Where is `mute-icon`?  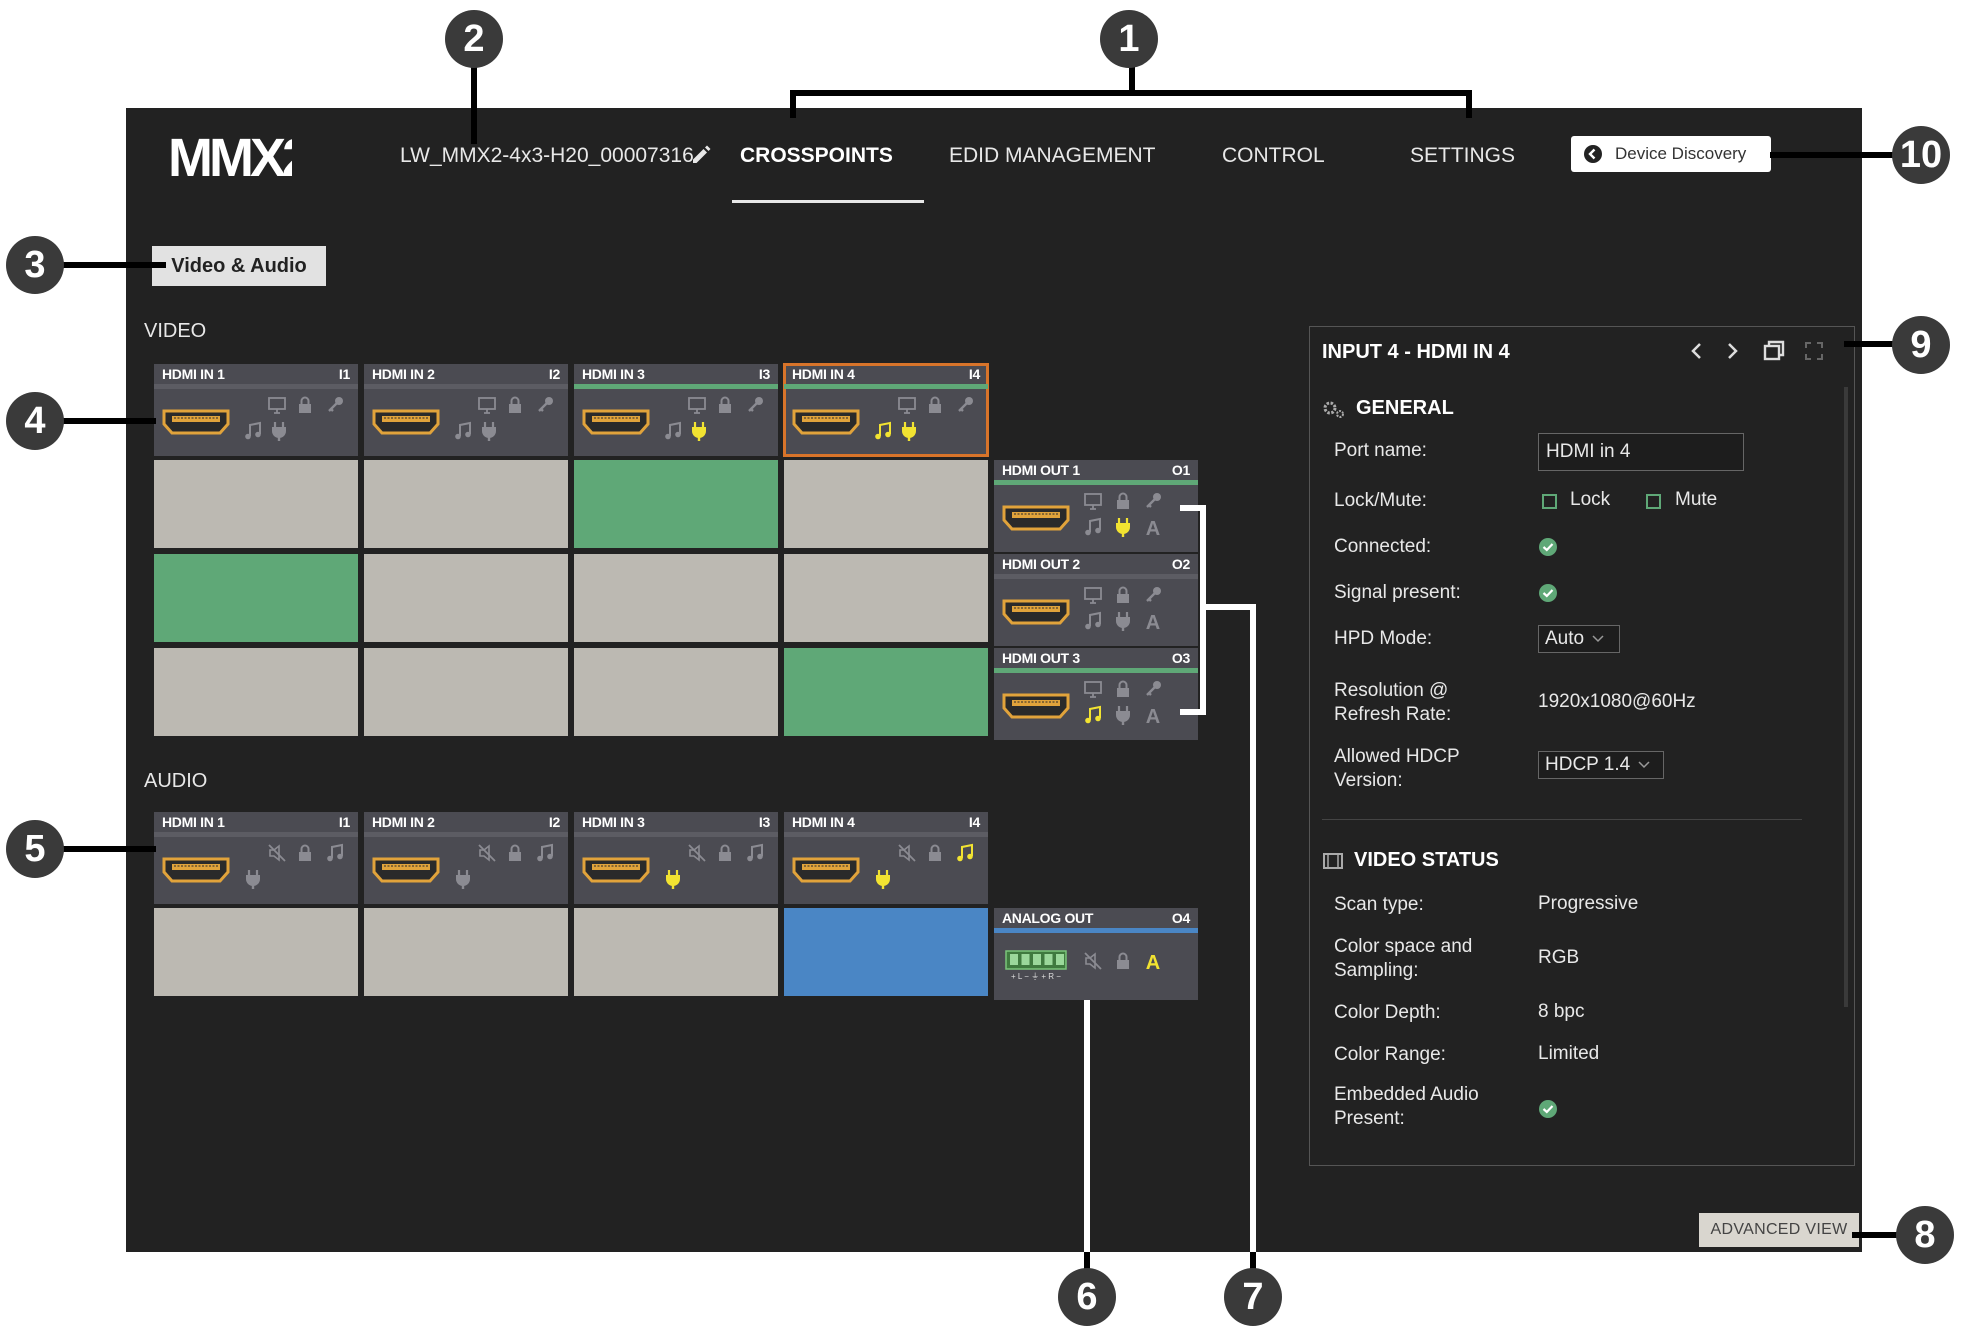 mute-icon is located at coordinates (487, 853).